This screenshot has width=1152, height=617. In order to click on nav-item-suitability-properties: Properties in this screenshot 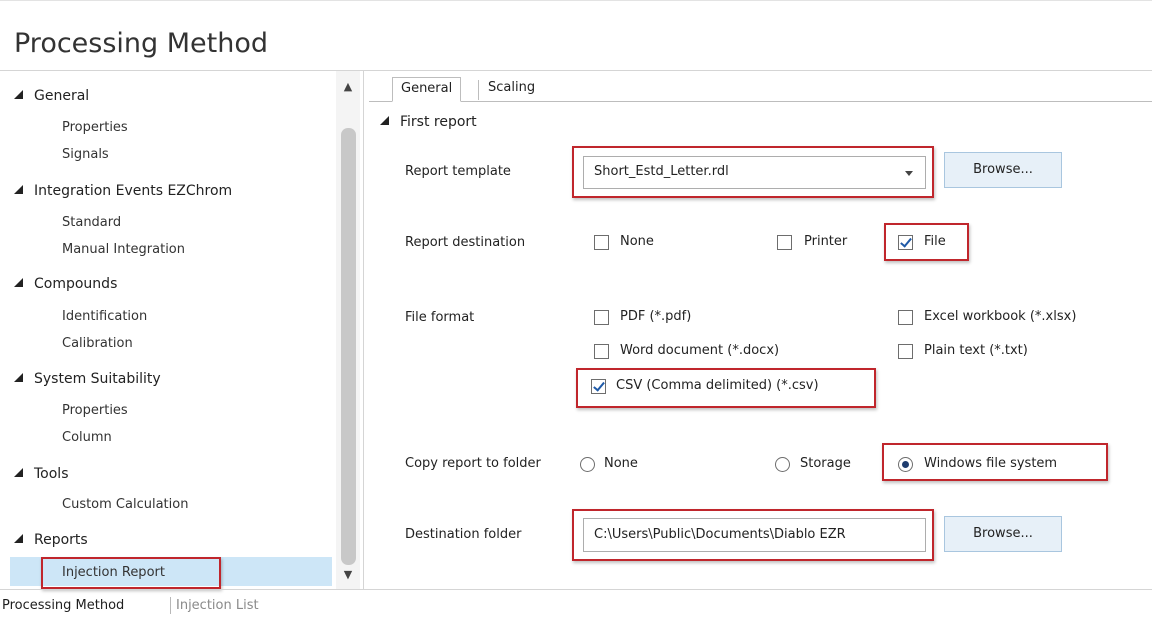, I will do `click(95, 410)`.